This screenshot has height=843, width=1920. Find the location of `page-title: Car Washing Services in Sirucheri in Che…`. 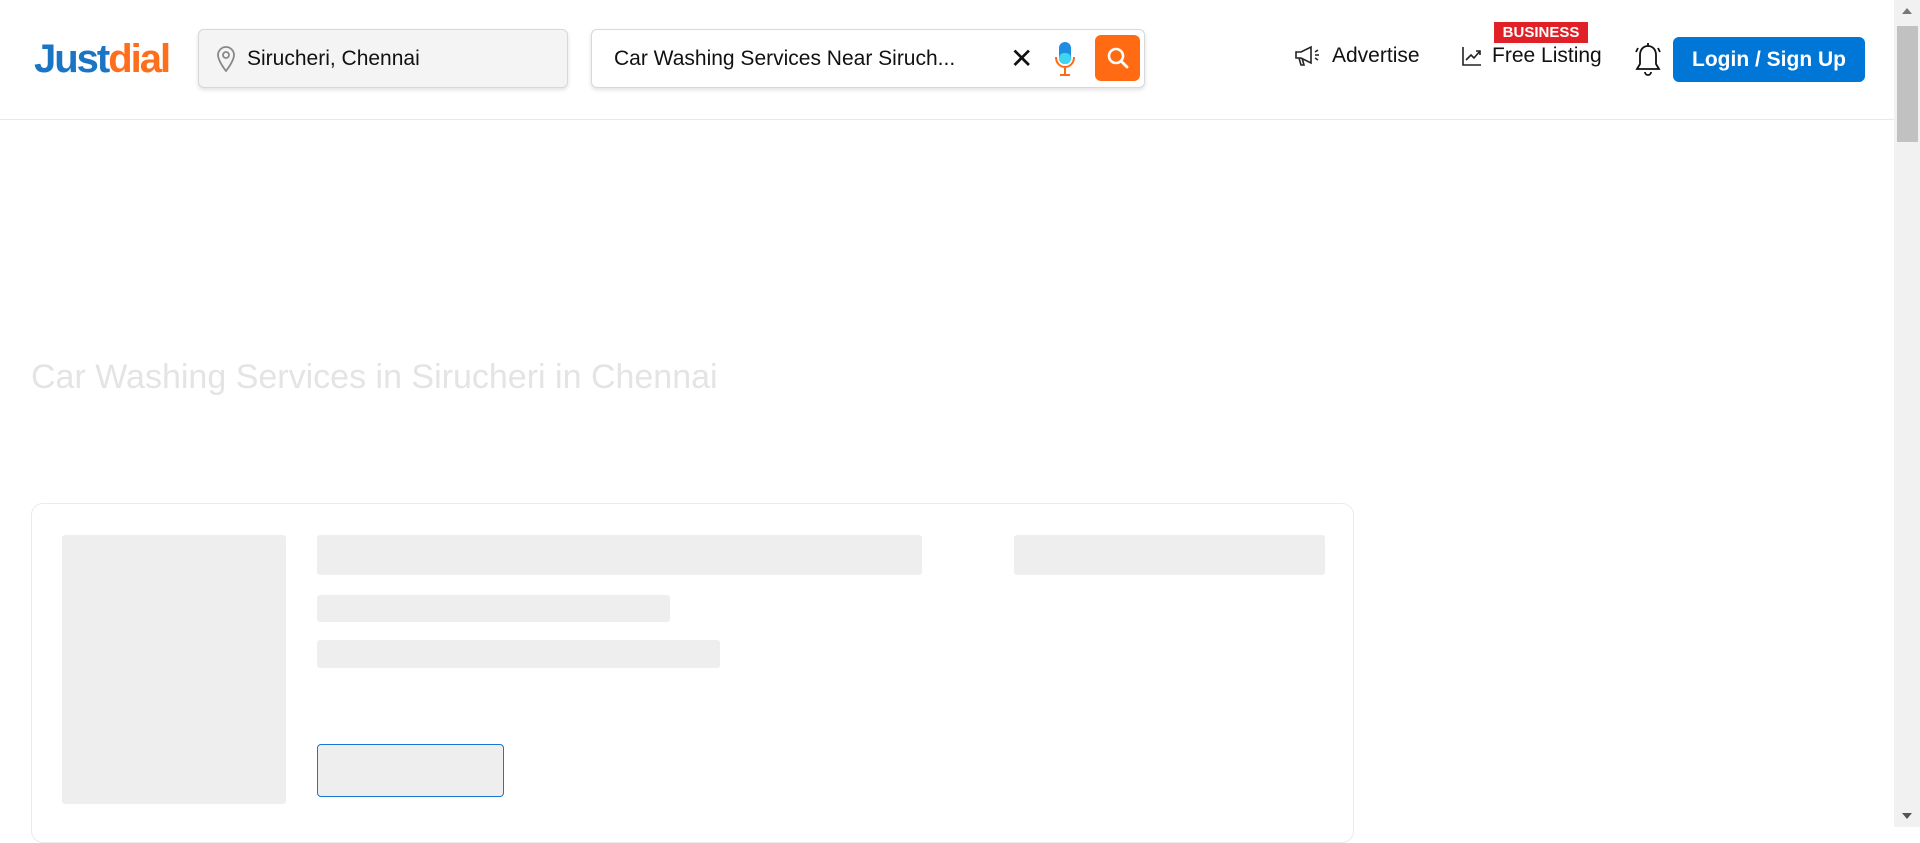

page-title: Car Washing Services in Sirucheri in Che… is located at coordinates (374, 377).